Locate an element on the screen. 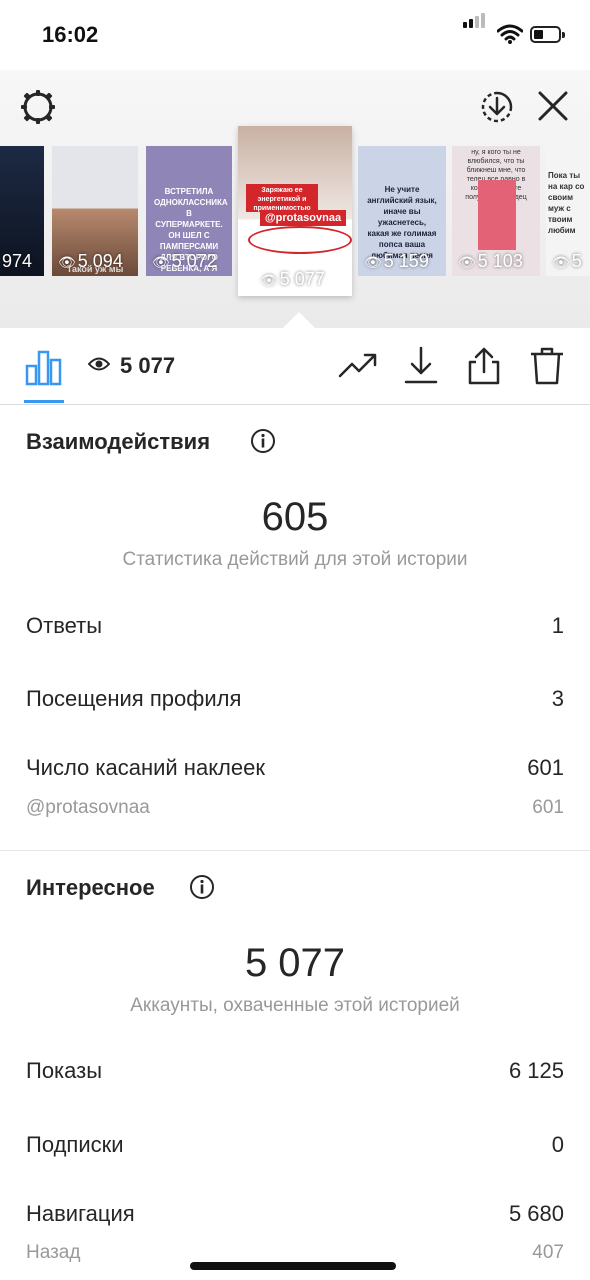 The width and height of the screenshot is (590, 1280). story-views-label: 👁 5 103 is located at coordinates (490, 261).